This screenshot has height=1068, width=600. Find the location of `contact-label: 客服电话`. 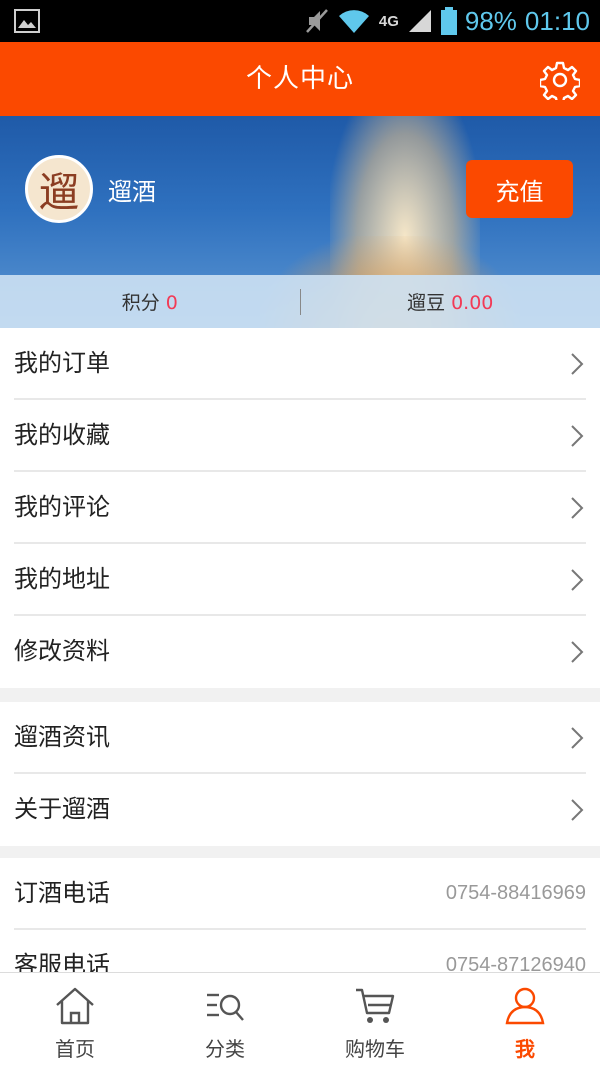

contact-label: 客服电话 is located at coordinates (62, 951).